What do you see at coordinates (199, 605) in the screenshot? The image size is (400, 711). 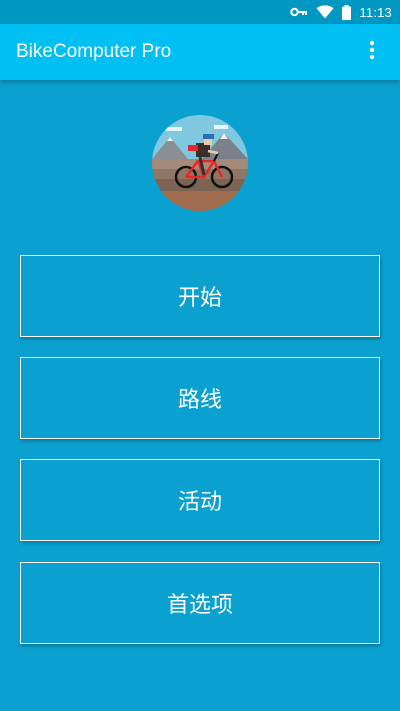 I see `preferences-button-label: 首选项` at bounding box center [199, 605].